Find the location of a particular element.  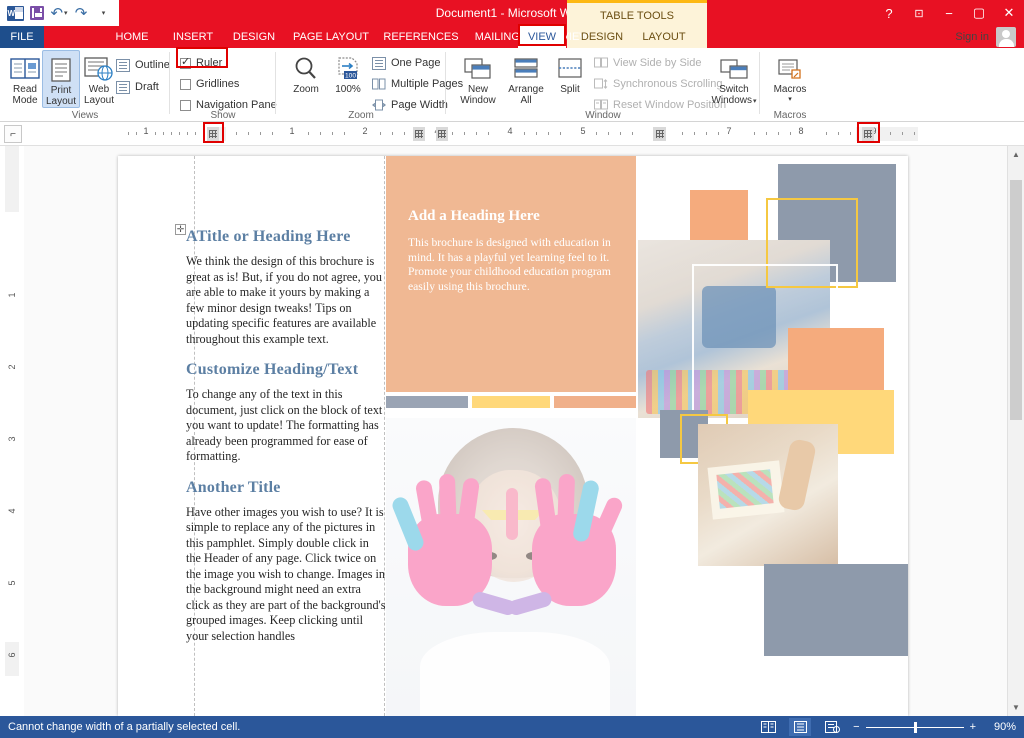

ruler-checkbox: Ruler is located at coordinates (201, 63).